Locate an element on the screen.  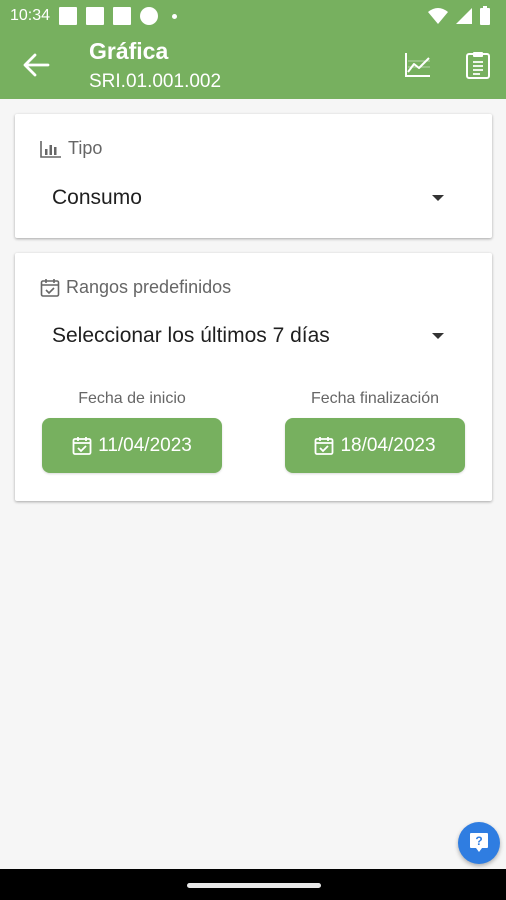
help-button: ? is located at coordinates (479, 843).